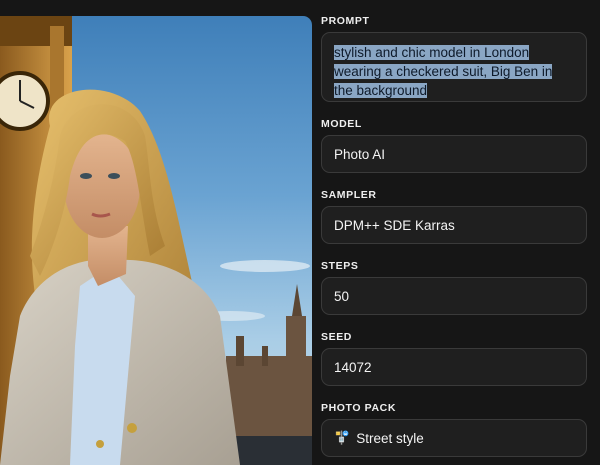  What do you see at coordinates (454, 296) in the screenshot?
I see `steps-field: 50` at bounding box center [454, 296].